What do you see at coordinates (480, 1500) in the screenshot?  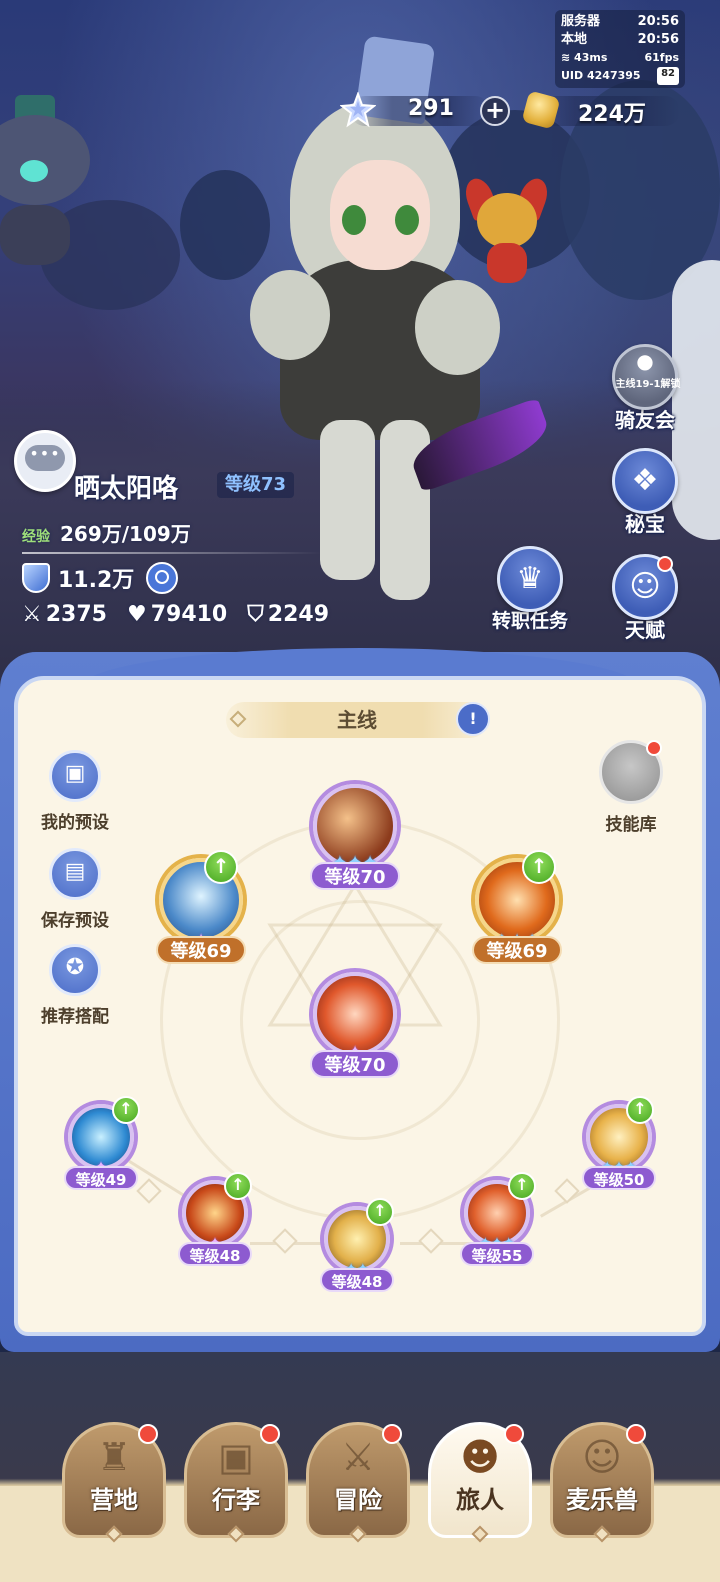 I see `nav-tab-label: 旅人` at bounding box center [480, 1500].